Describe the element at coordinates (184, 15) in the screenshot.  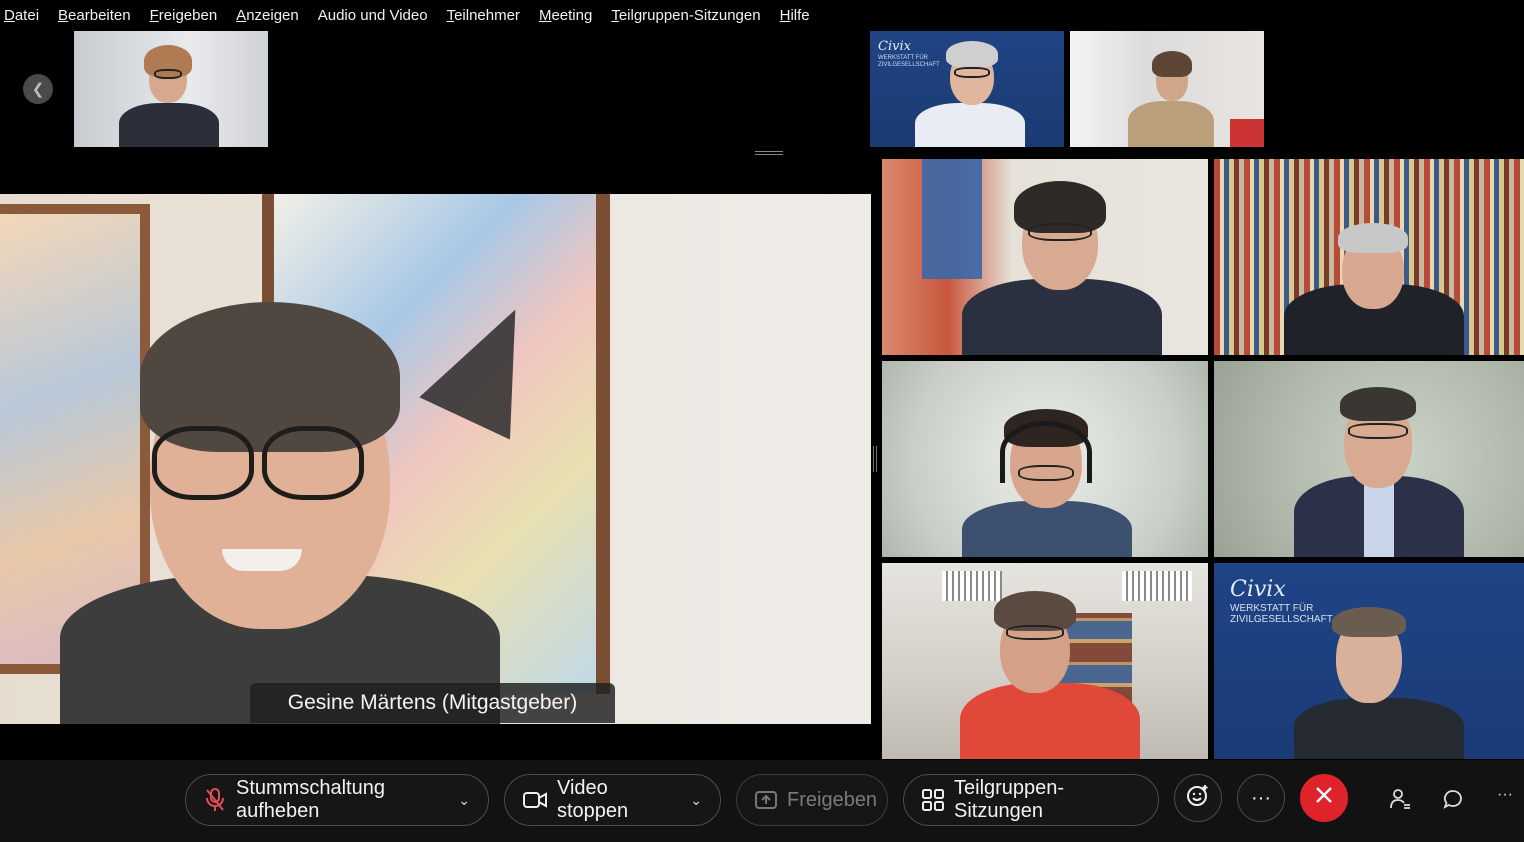
I see `menu-item-freigeben: Freigeben` at that location.